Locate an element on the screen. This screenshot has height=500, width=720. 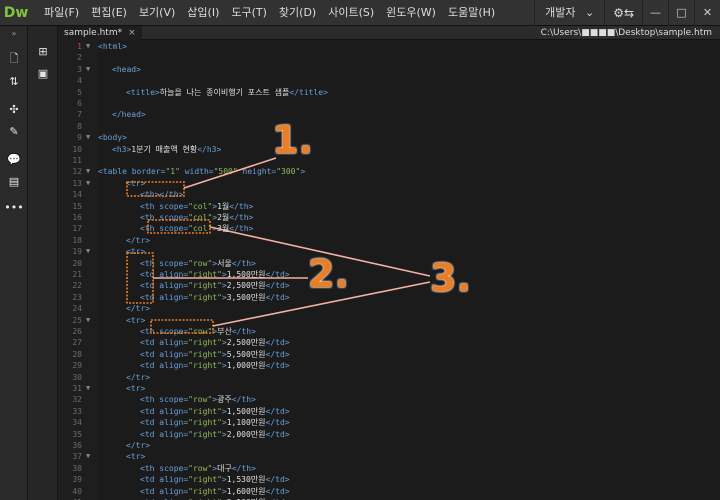
workspace-switcher: 개발자 ⌄ is located at coordinates (569, 13).